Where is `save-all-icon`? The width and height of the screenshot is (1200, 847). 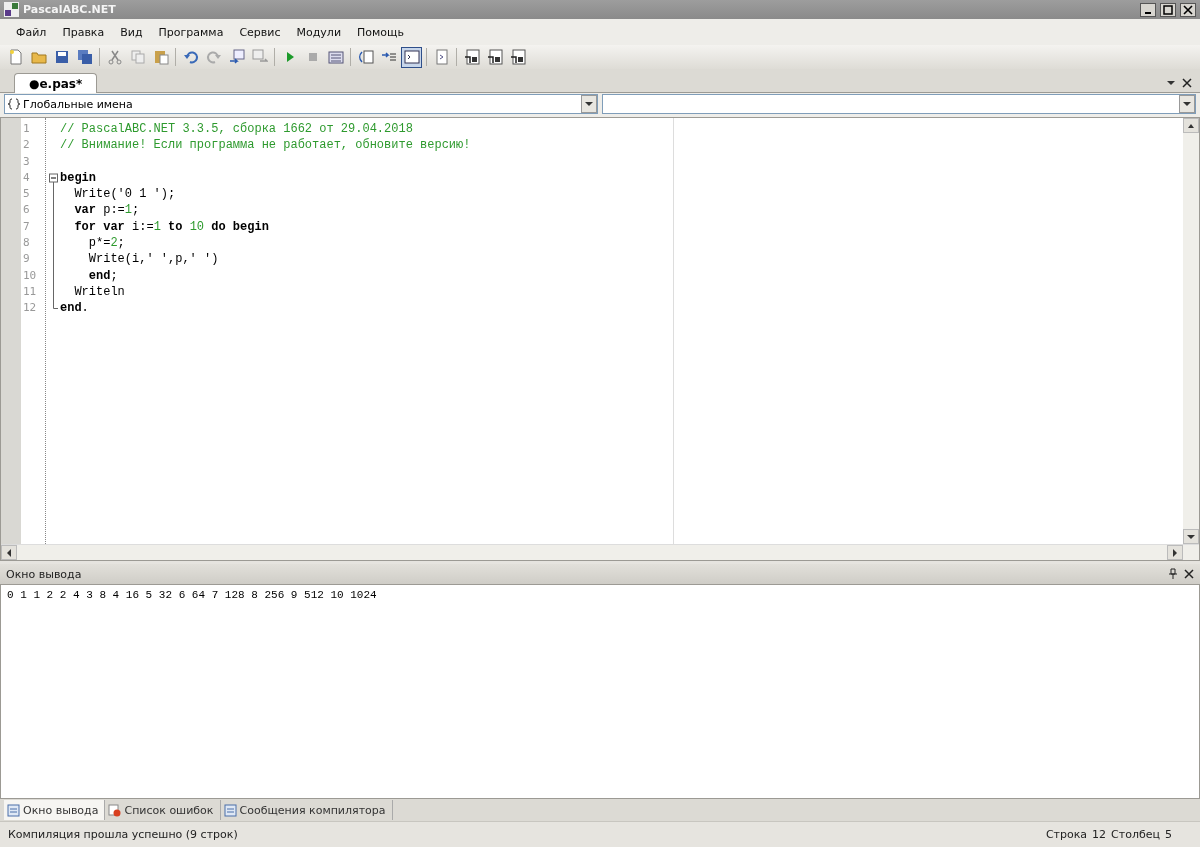
save-all-icon is located at coordinates (84, 57).